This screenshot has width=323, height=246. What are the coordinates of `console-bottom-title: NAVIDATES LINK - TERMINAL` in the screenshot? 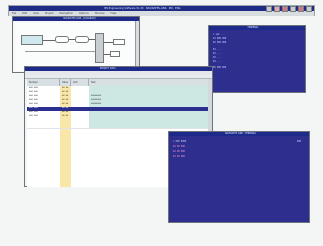 It's located at (241, 133).